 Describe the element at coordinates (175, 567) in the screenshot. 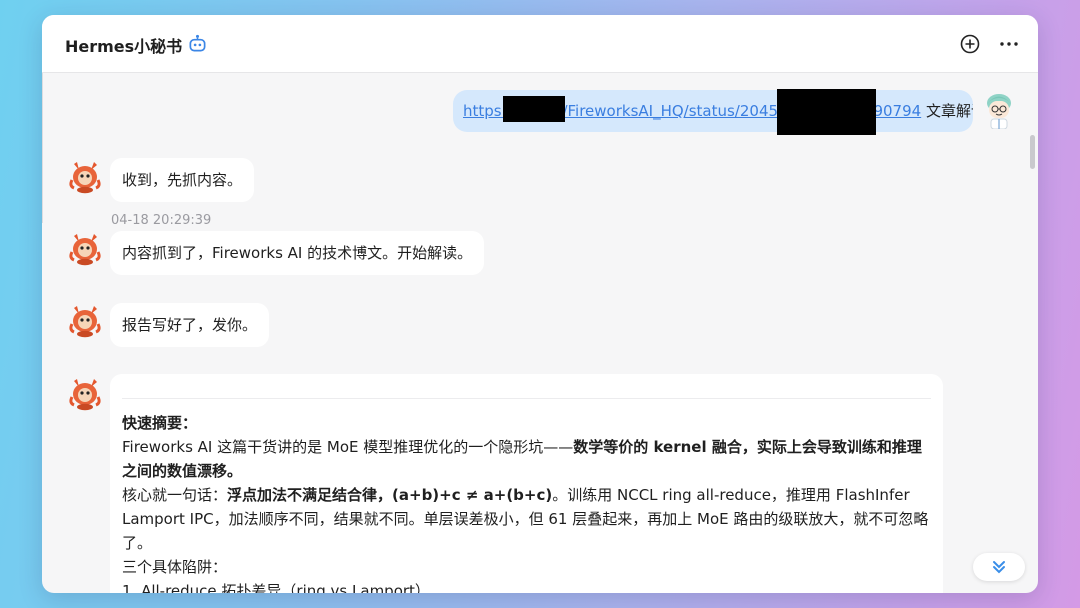

I see `report-paragraph-3: 三个具体陷阱：` at that location.